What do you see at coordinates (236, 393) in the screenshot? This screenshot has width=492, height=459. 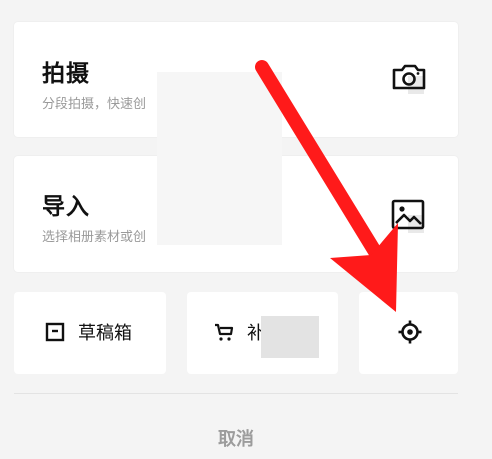 I see `divider` at bounding box center [236, 393].